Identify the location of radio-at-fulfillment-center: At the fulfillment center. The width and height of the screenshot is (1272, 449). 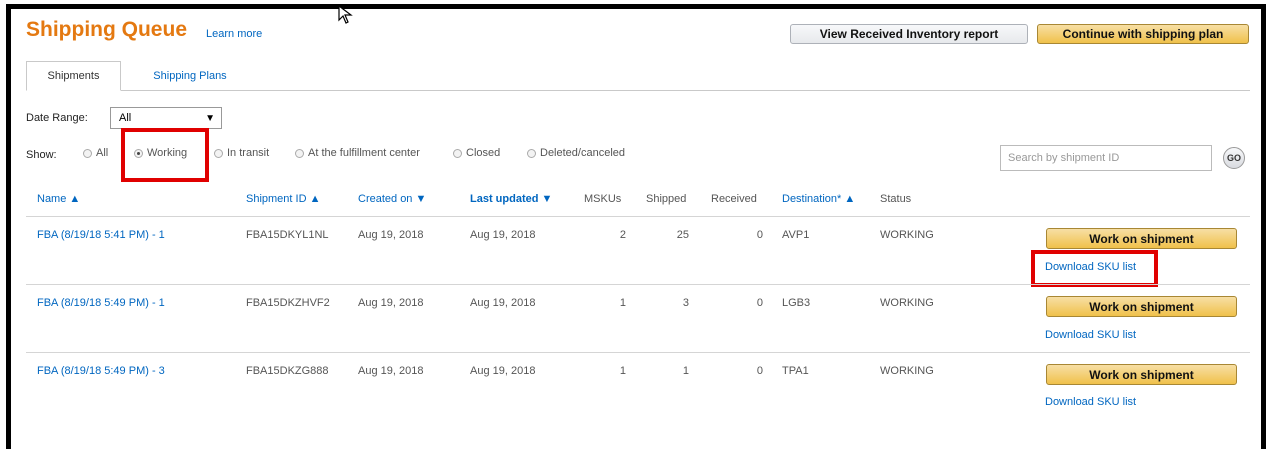
(357, 153).